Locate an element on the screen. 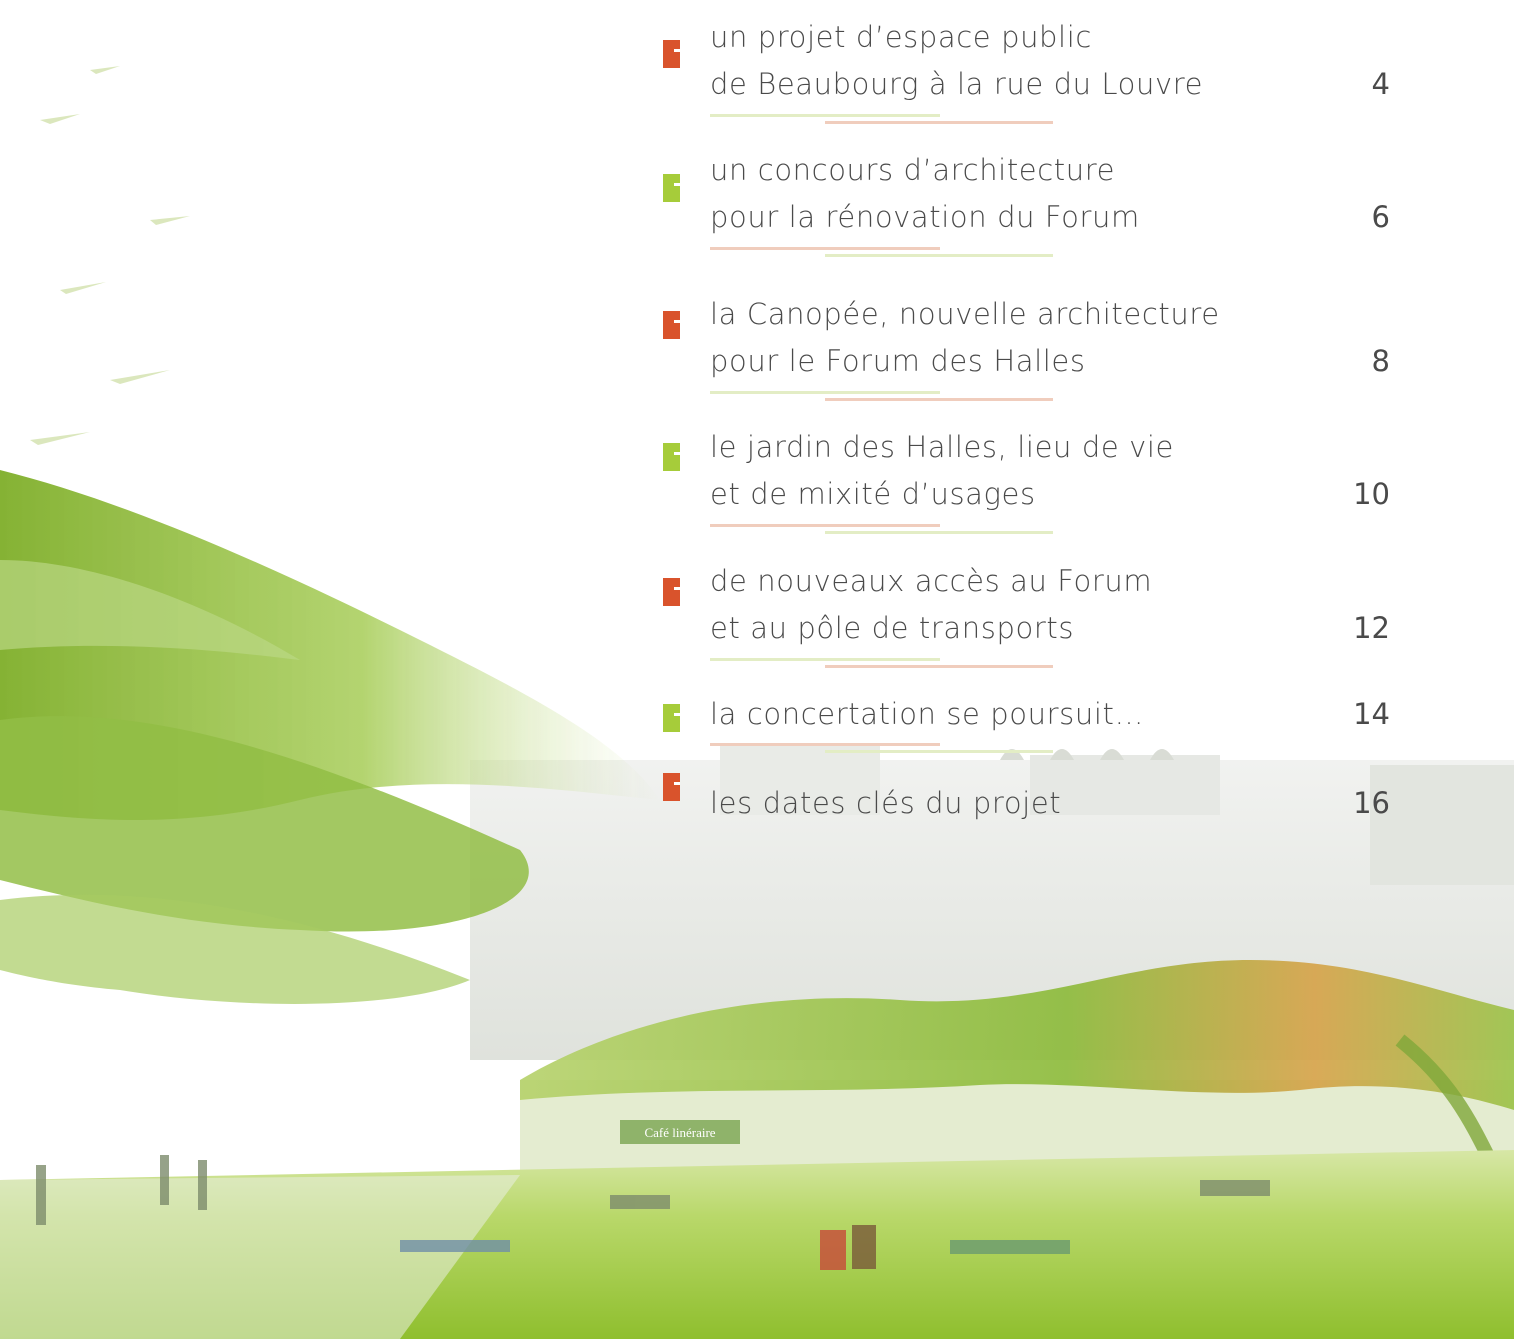  toc-entry-line1: de nouveaux accès au Forum is located at coordinates (931, 581).